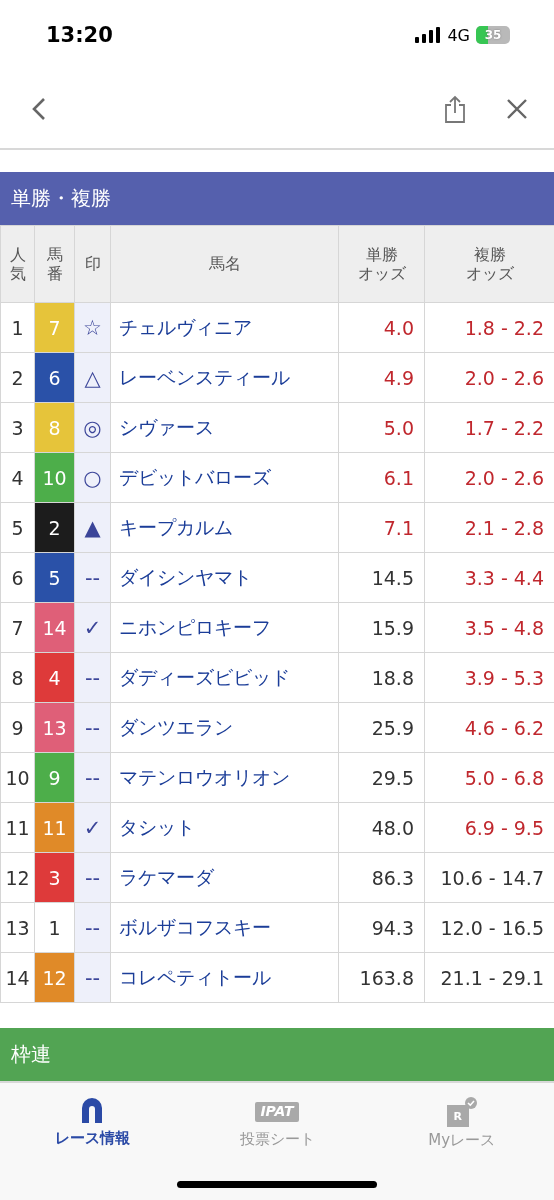  I want to click on horseshoe-icon, so click(92, 1111).